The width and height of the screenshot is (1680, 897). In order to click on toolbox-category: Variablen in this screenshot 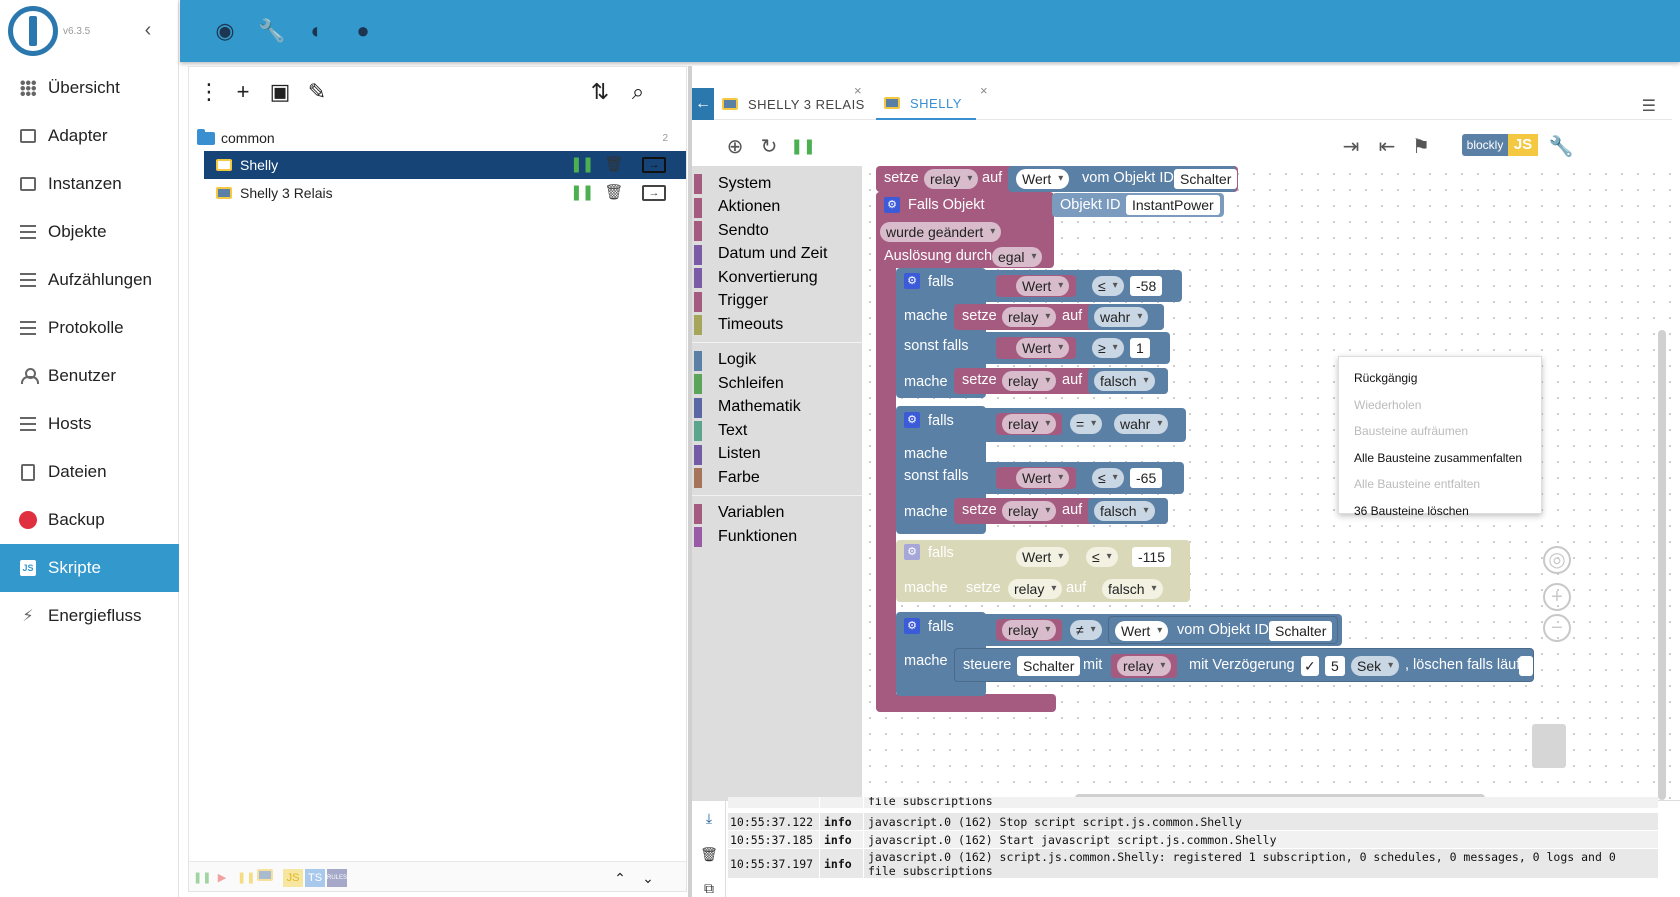, I will do `click(777, 514)`.